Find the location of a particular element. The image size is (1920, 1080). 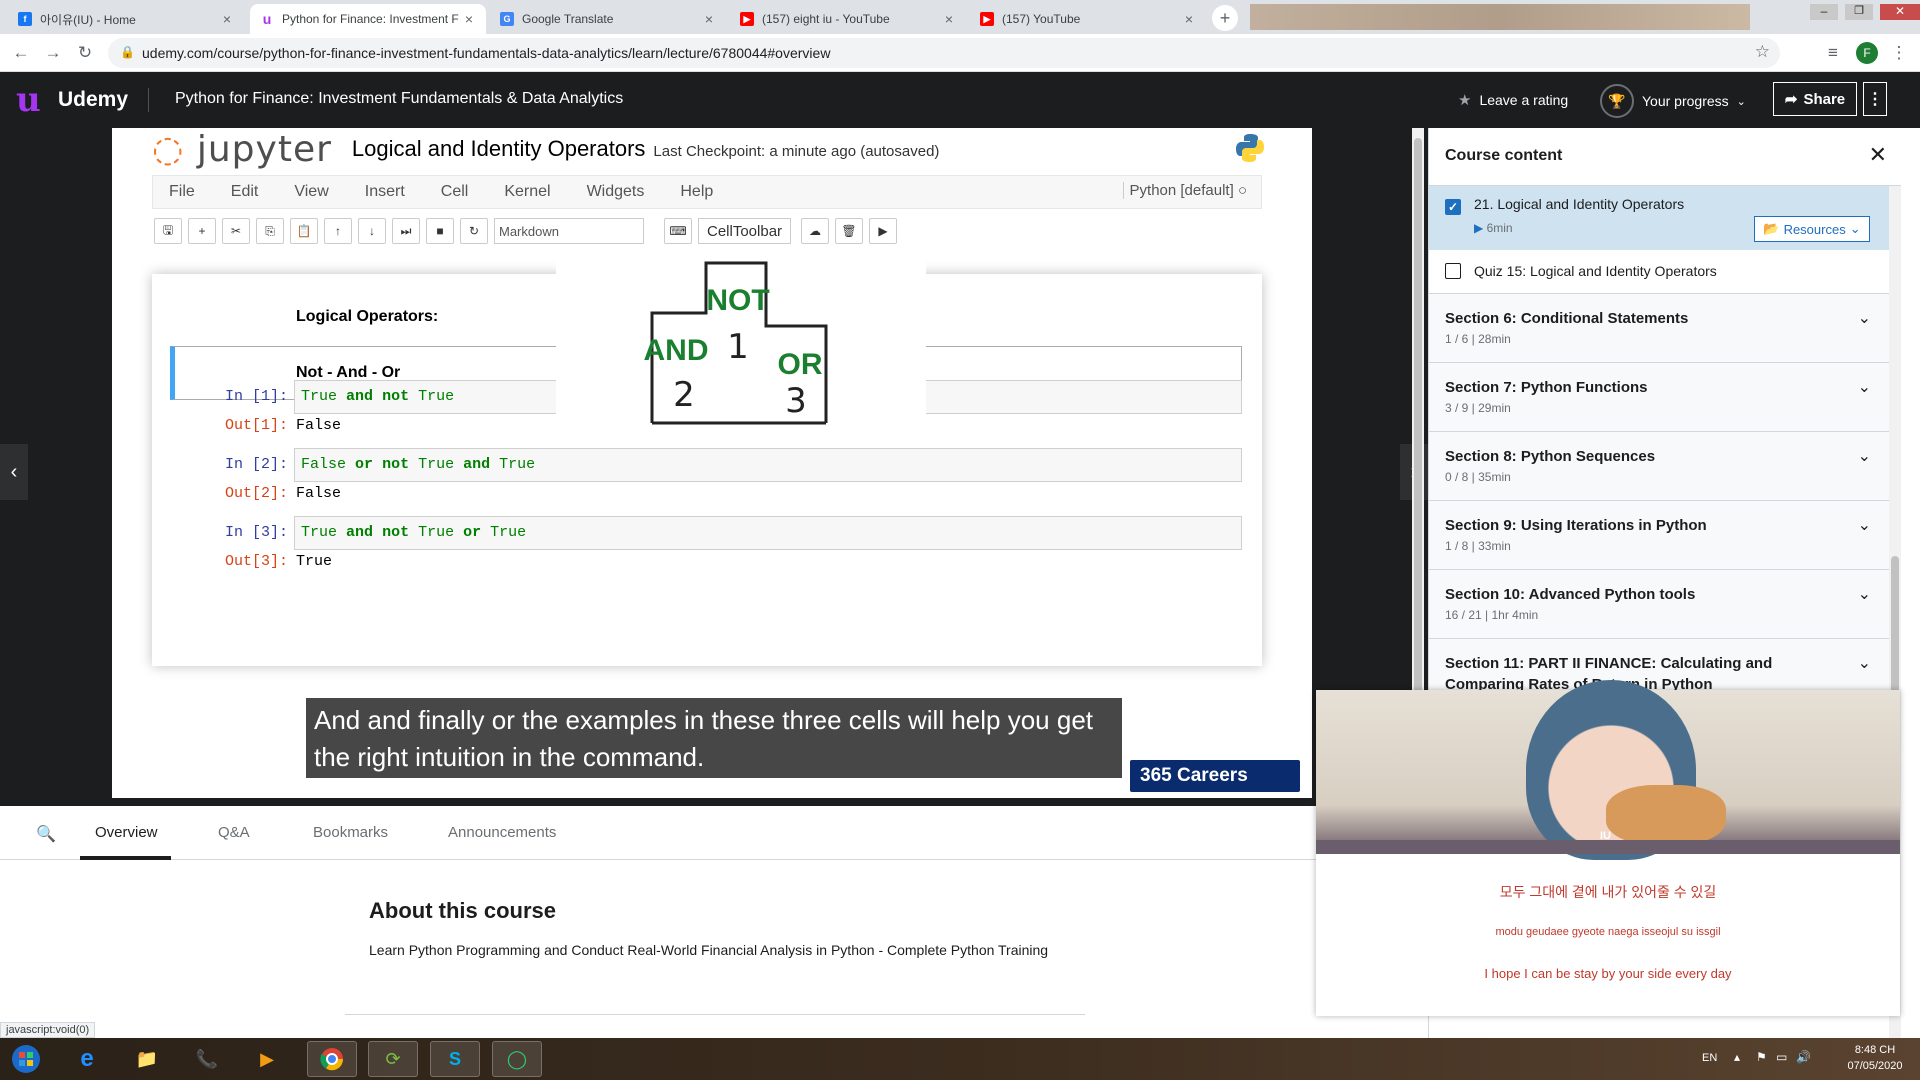

minimize-window-icon: – is located at coordinates (1824, 12).